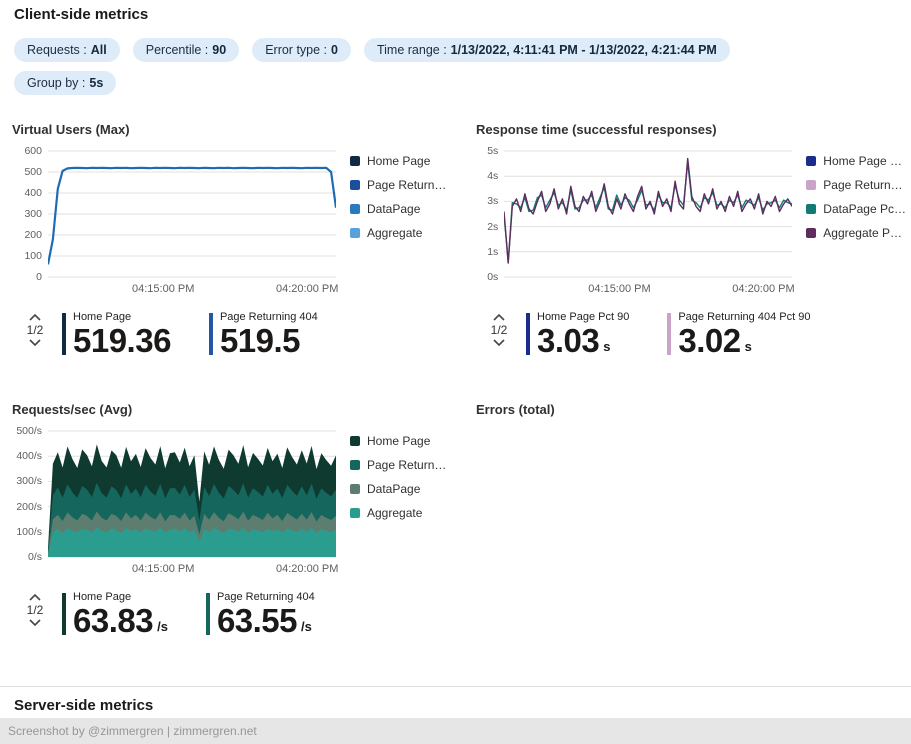 The height and width of the screenshot is (744, 911). Describe the element at coordinates (34, 557) in the screenshot. I see `y-tick-label: 0/s` at that location.